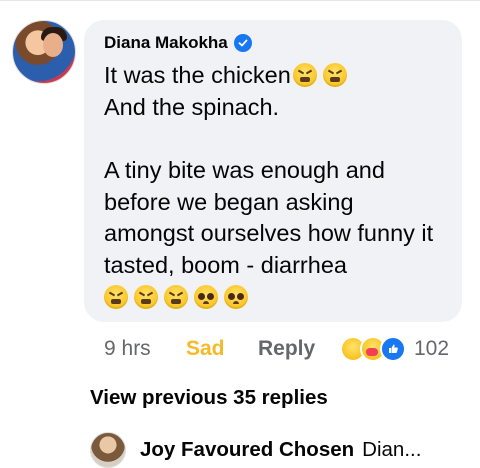 This screenshot has width=480, height=468. What do you see at coordinates (229, 201) in the screenshot?
I see `comment-line-5: before we began asking` at bounding box center [229, 201].